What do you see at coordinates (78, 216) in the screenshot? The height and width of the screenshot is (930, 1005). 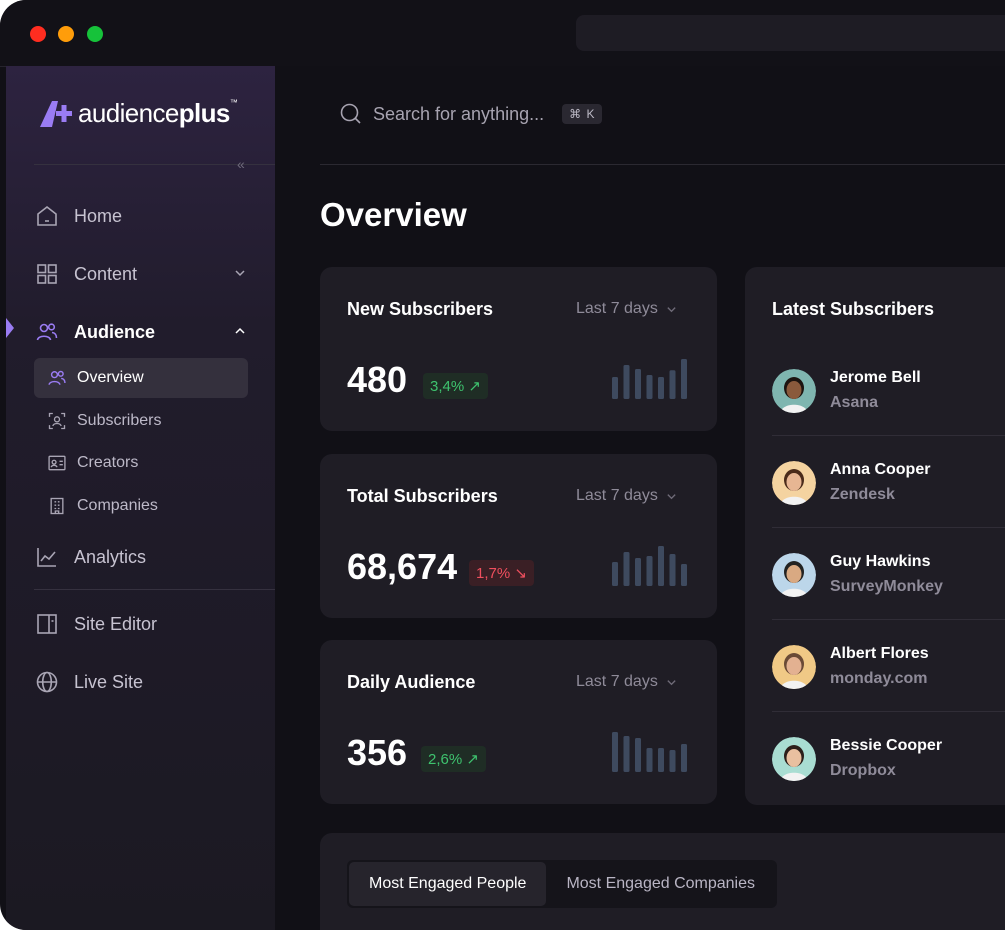 I see `sidebar-item-home: Home` at bounding box center [78, 216].